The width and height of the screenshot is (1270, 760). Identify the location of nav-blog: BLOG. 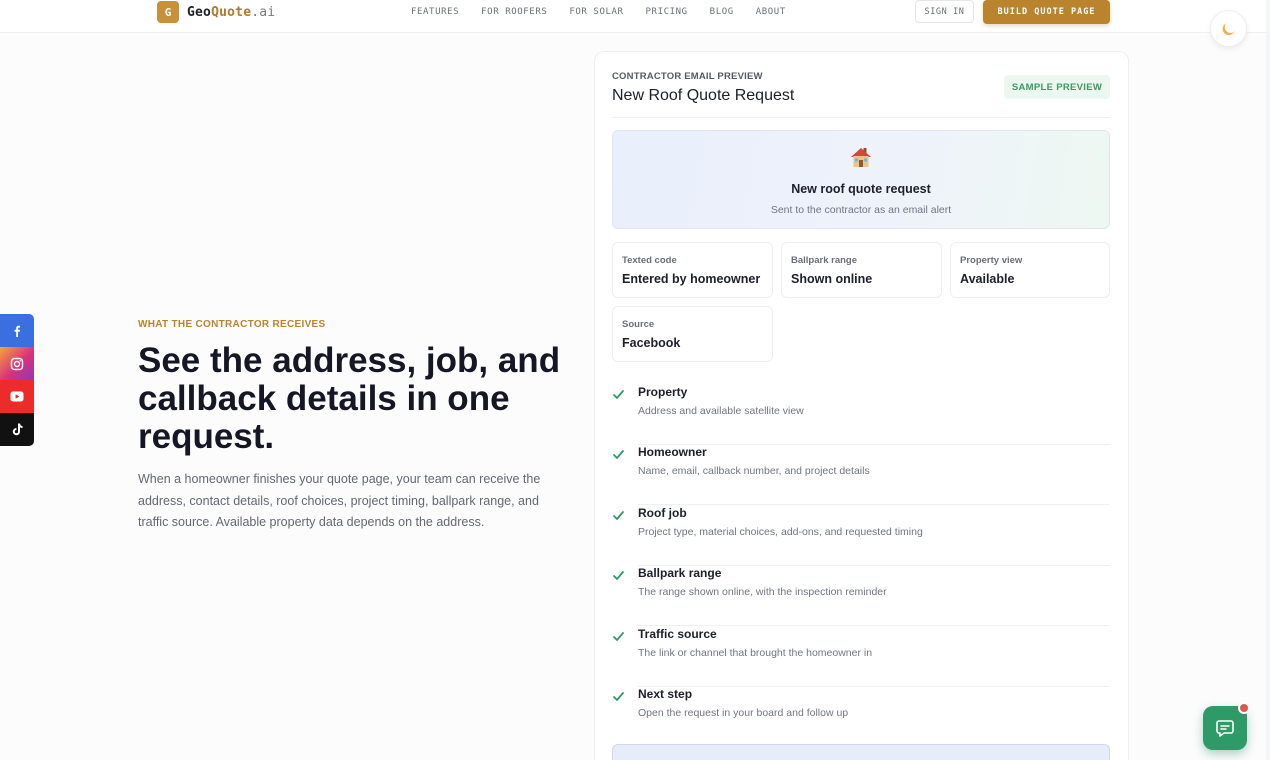
(722, 12).